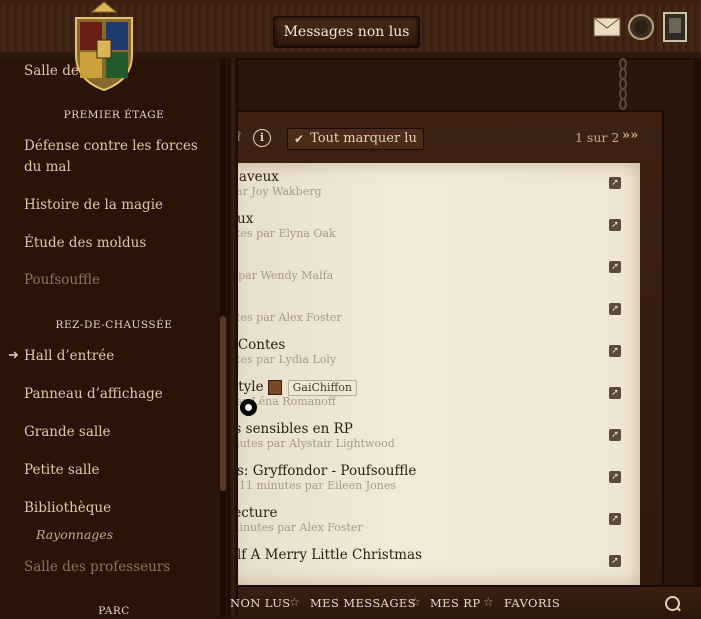 This screenshot has width=701, height=619. I want to click on topic-title: ts sensibles en RP, so click(291, 429).